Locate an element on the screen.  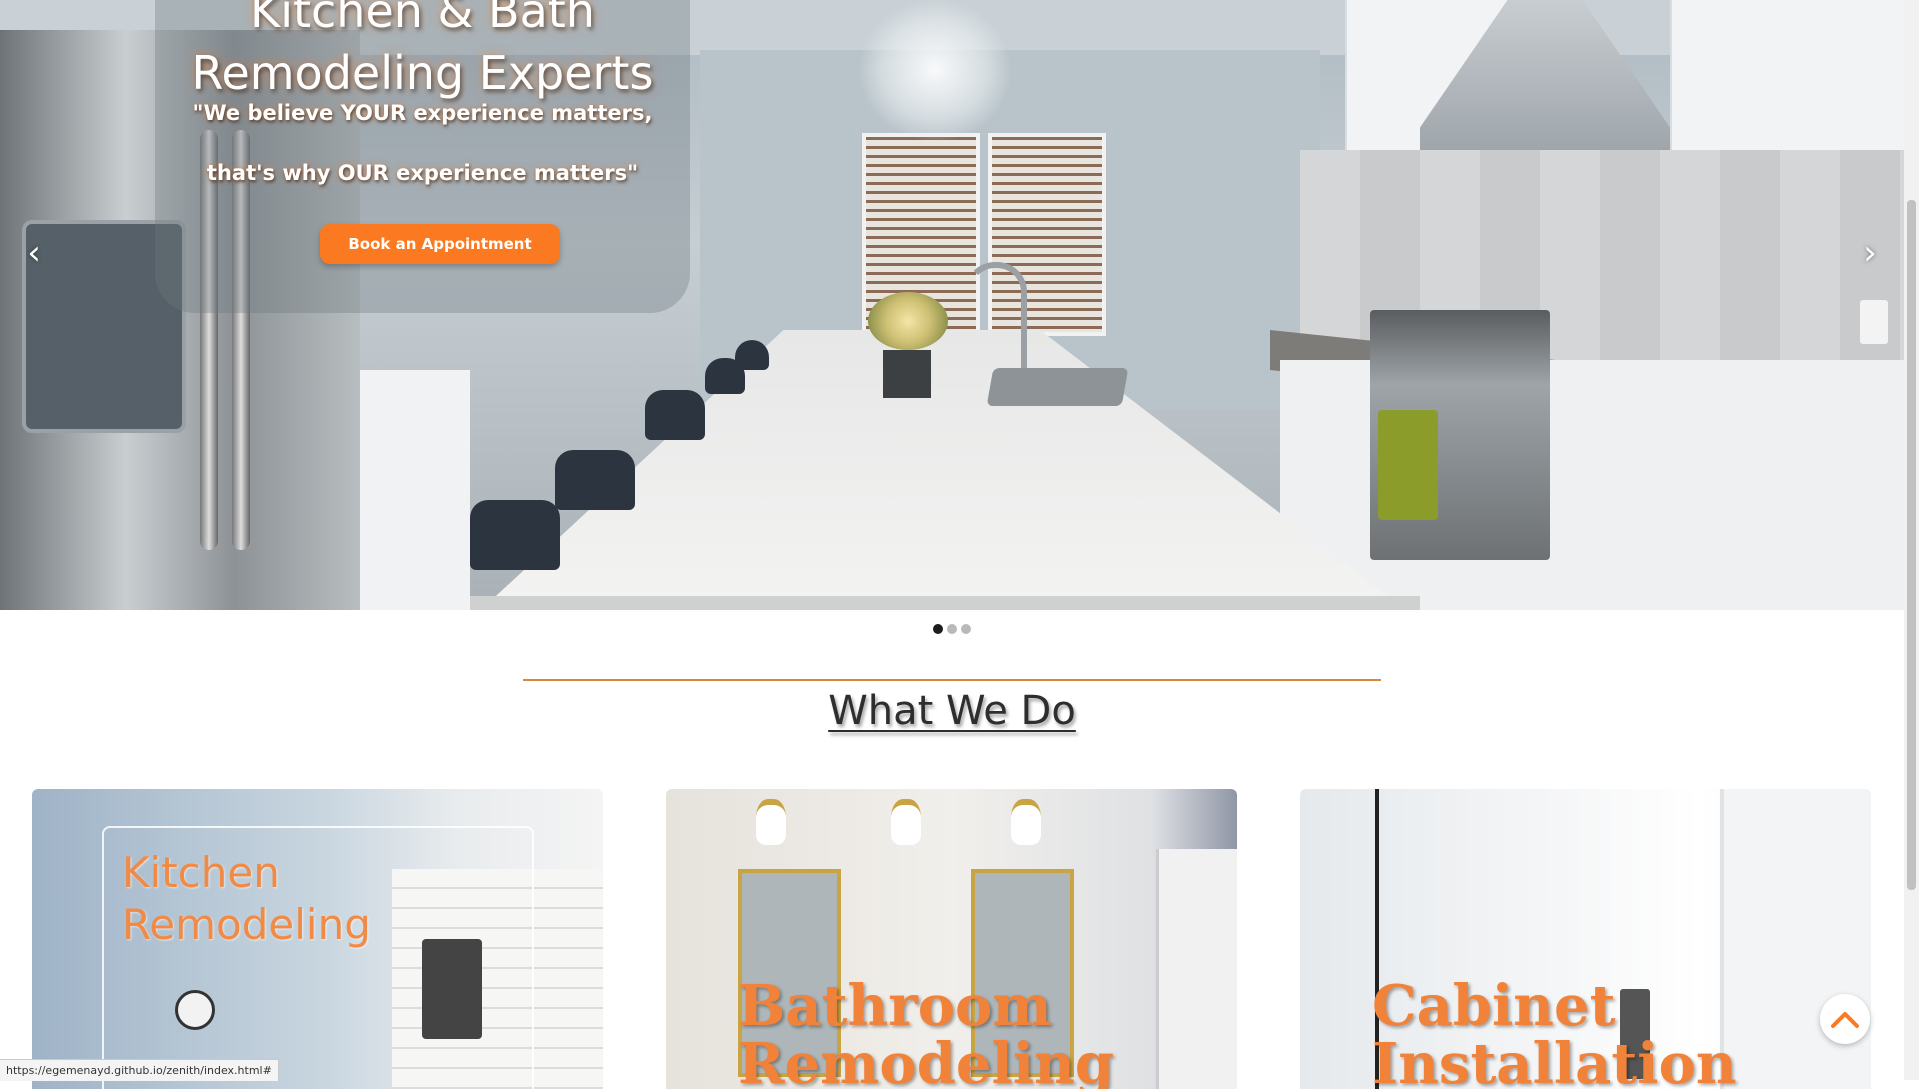
hero-flowers is located at coordinates (908, 321).